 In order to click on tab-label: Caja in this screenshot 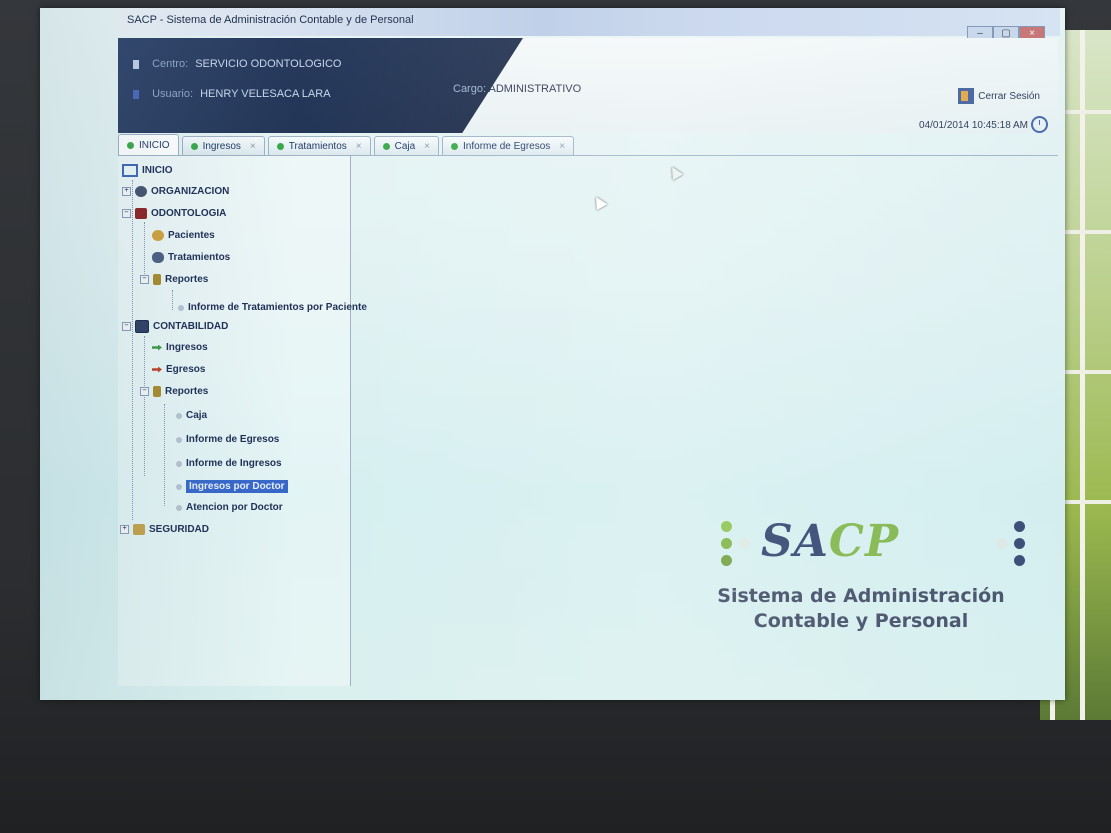, I will do `click(405, 146)`.